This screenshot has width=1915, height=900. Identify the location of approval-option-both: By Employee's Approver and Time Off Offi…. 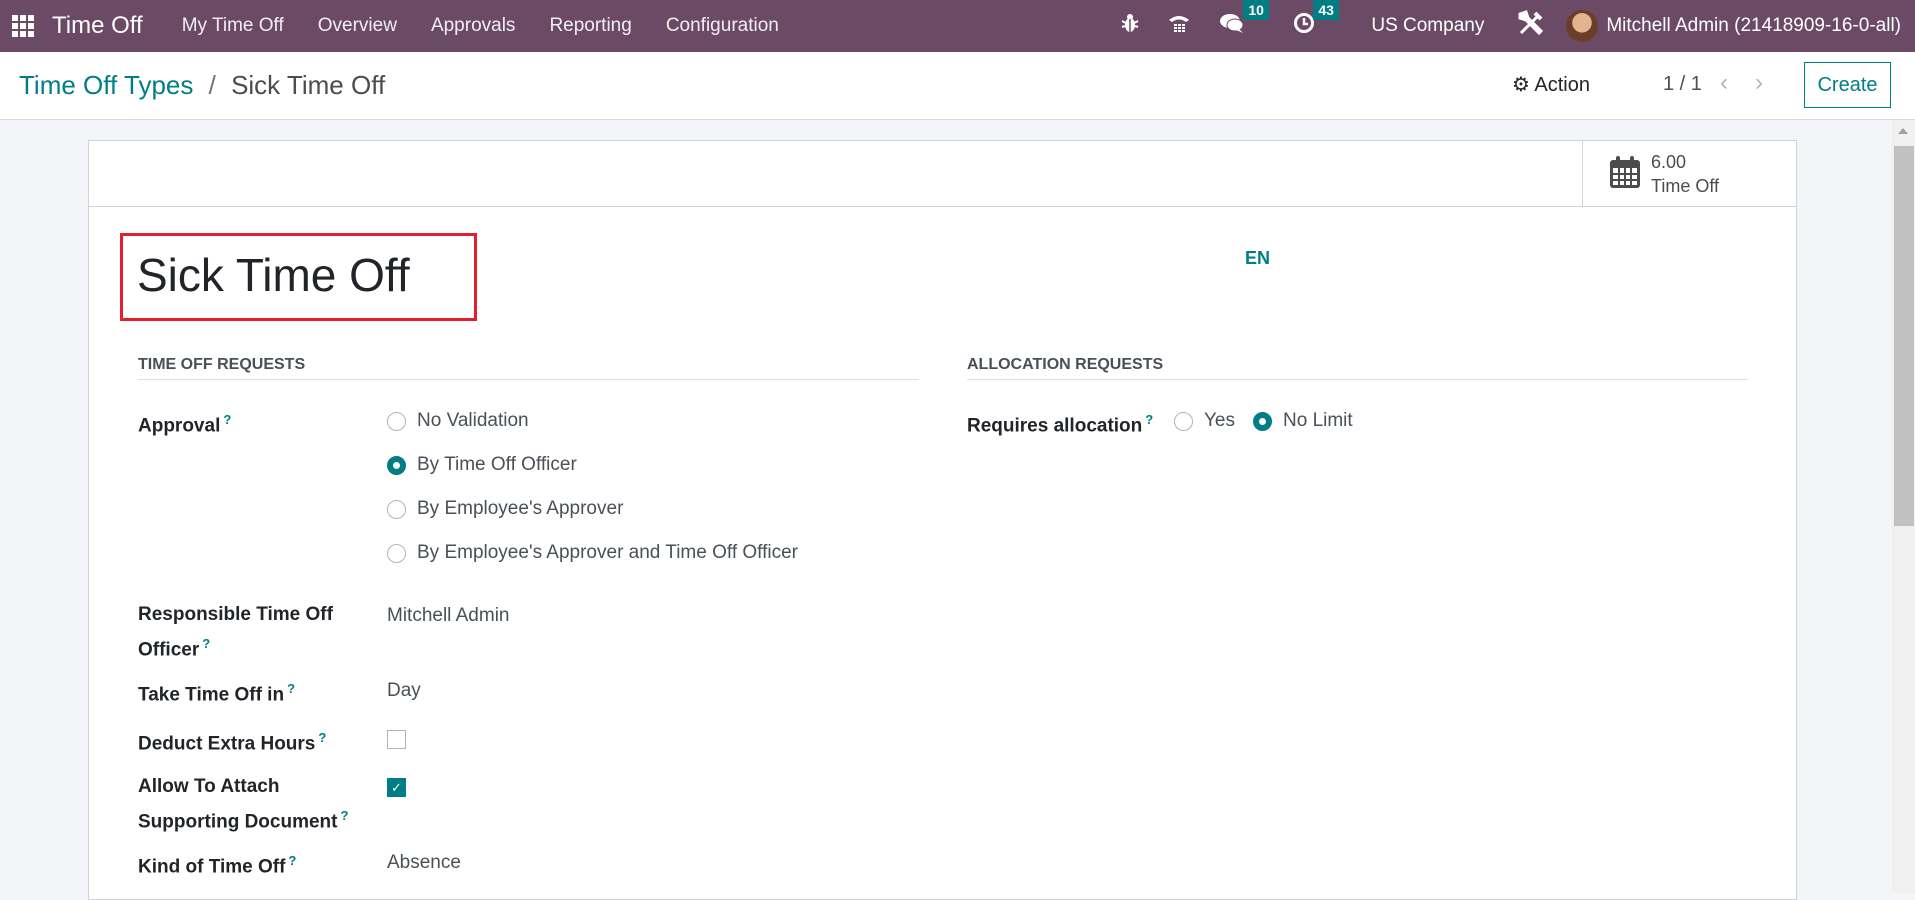
(592, 553).